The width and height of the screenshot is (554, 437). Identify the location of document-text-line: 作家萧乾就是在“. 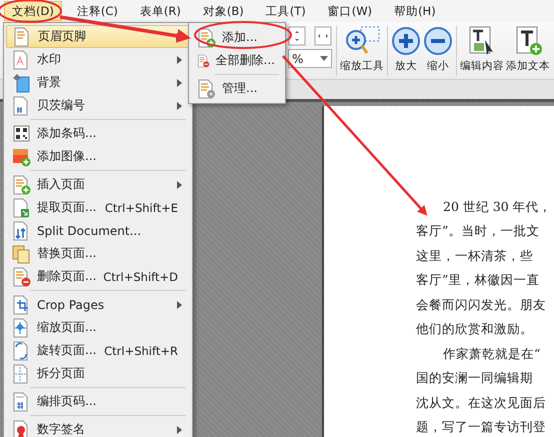
(491, 353).